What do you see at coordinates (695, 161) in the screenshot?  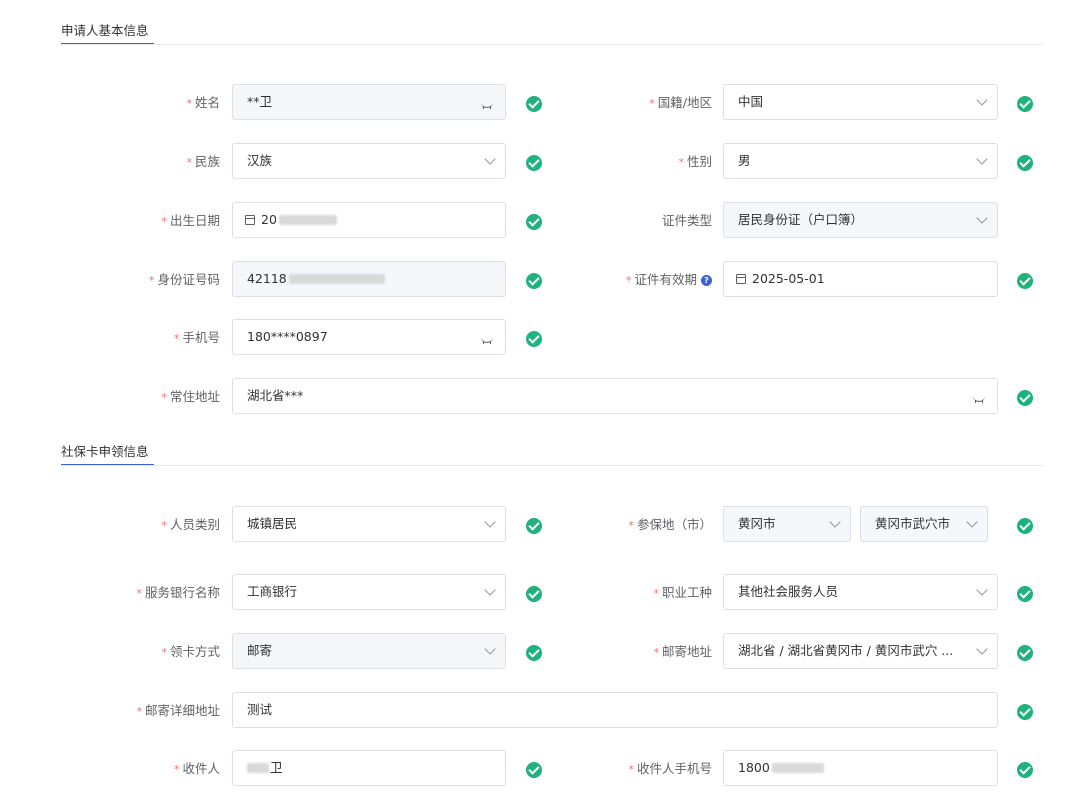 I see `label-gender: * 性别` at bounding box center [695, 161].